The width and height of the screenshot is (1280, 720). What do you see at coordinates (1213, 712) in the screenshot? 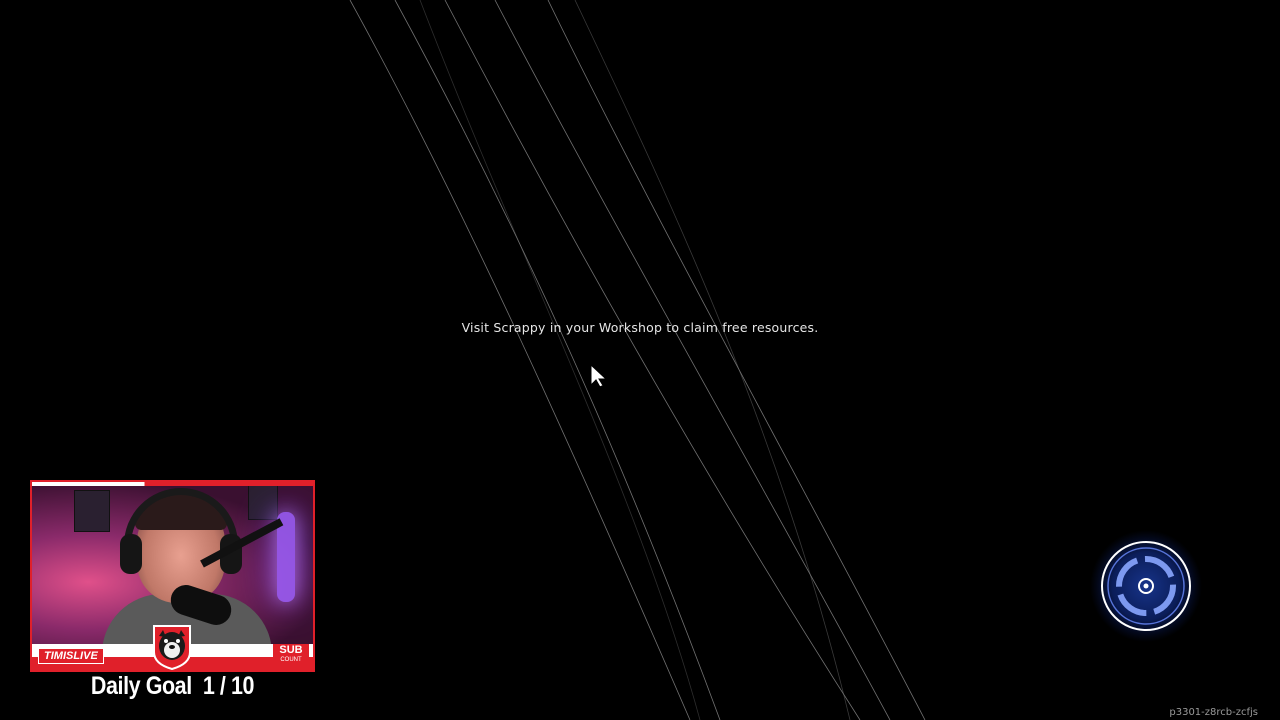
I see `build-id-text: p3301-z8rcb-zcfjs` at bounding box center [1213, 712].